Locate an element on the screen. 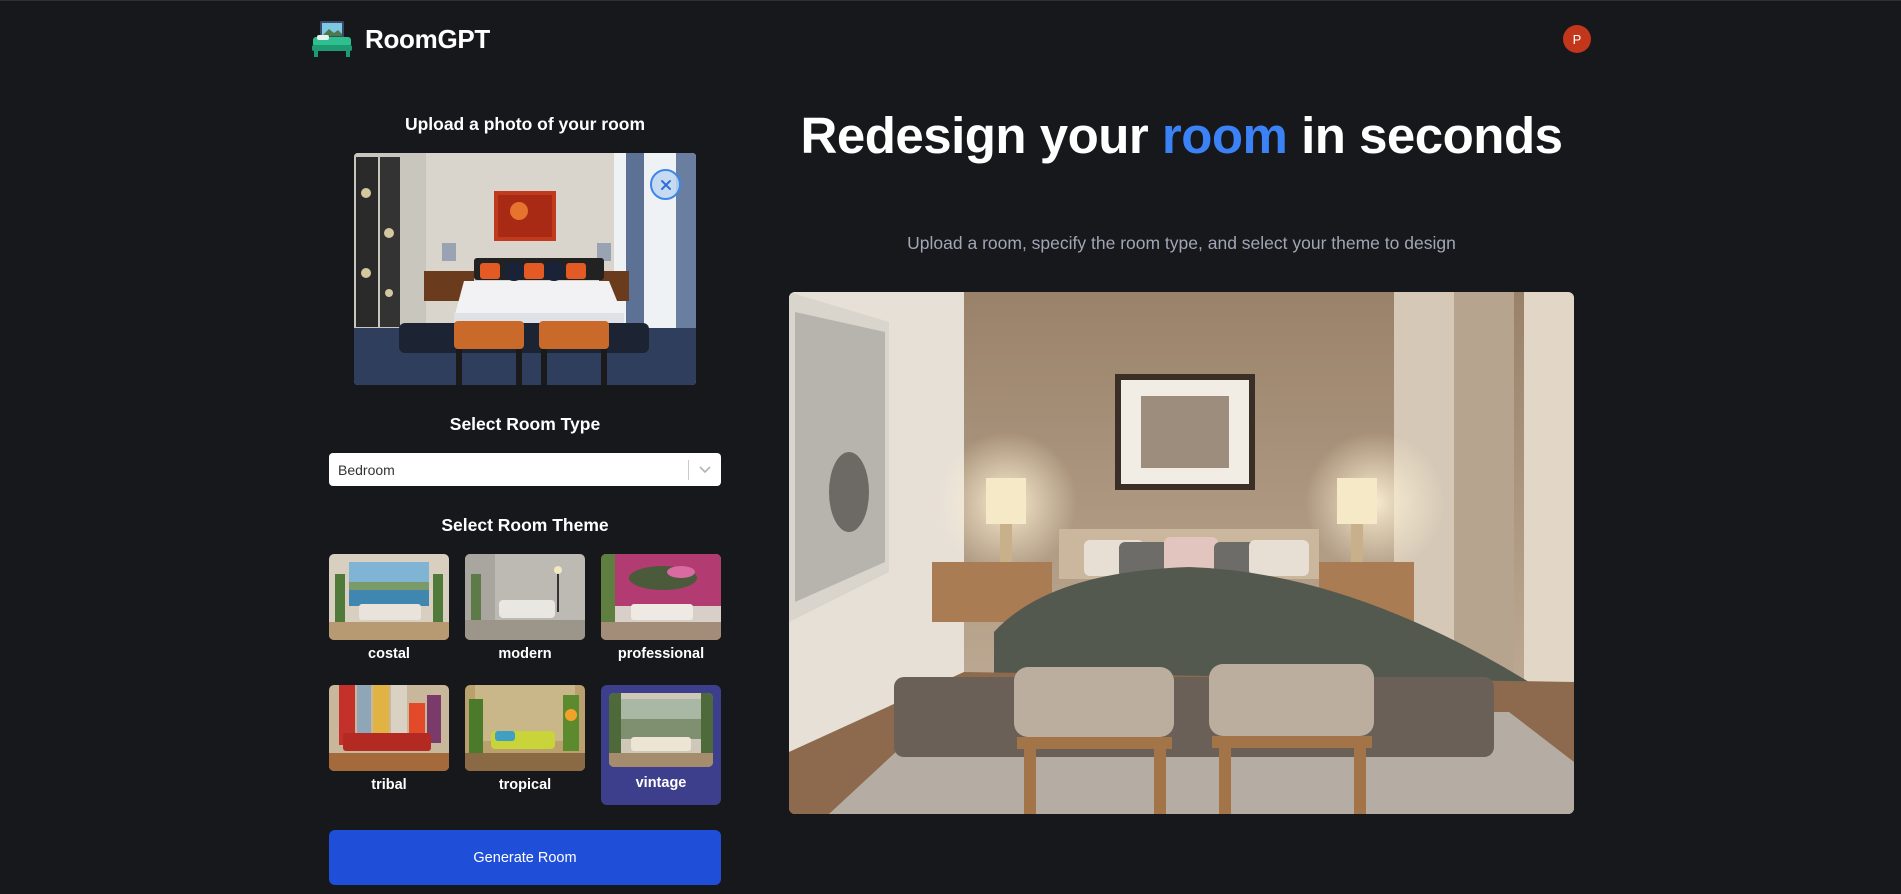 This screenshot has height=894, width=1901. hero-title-part2: in seconds is located at coordinates (1425, 135).